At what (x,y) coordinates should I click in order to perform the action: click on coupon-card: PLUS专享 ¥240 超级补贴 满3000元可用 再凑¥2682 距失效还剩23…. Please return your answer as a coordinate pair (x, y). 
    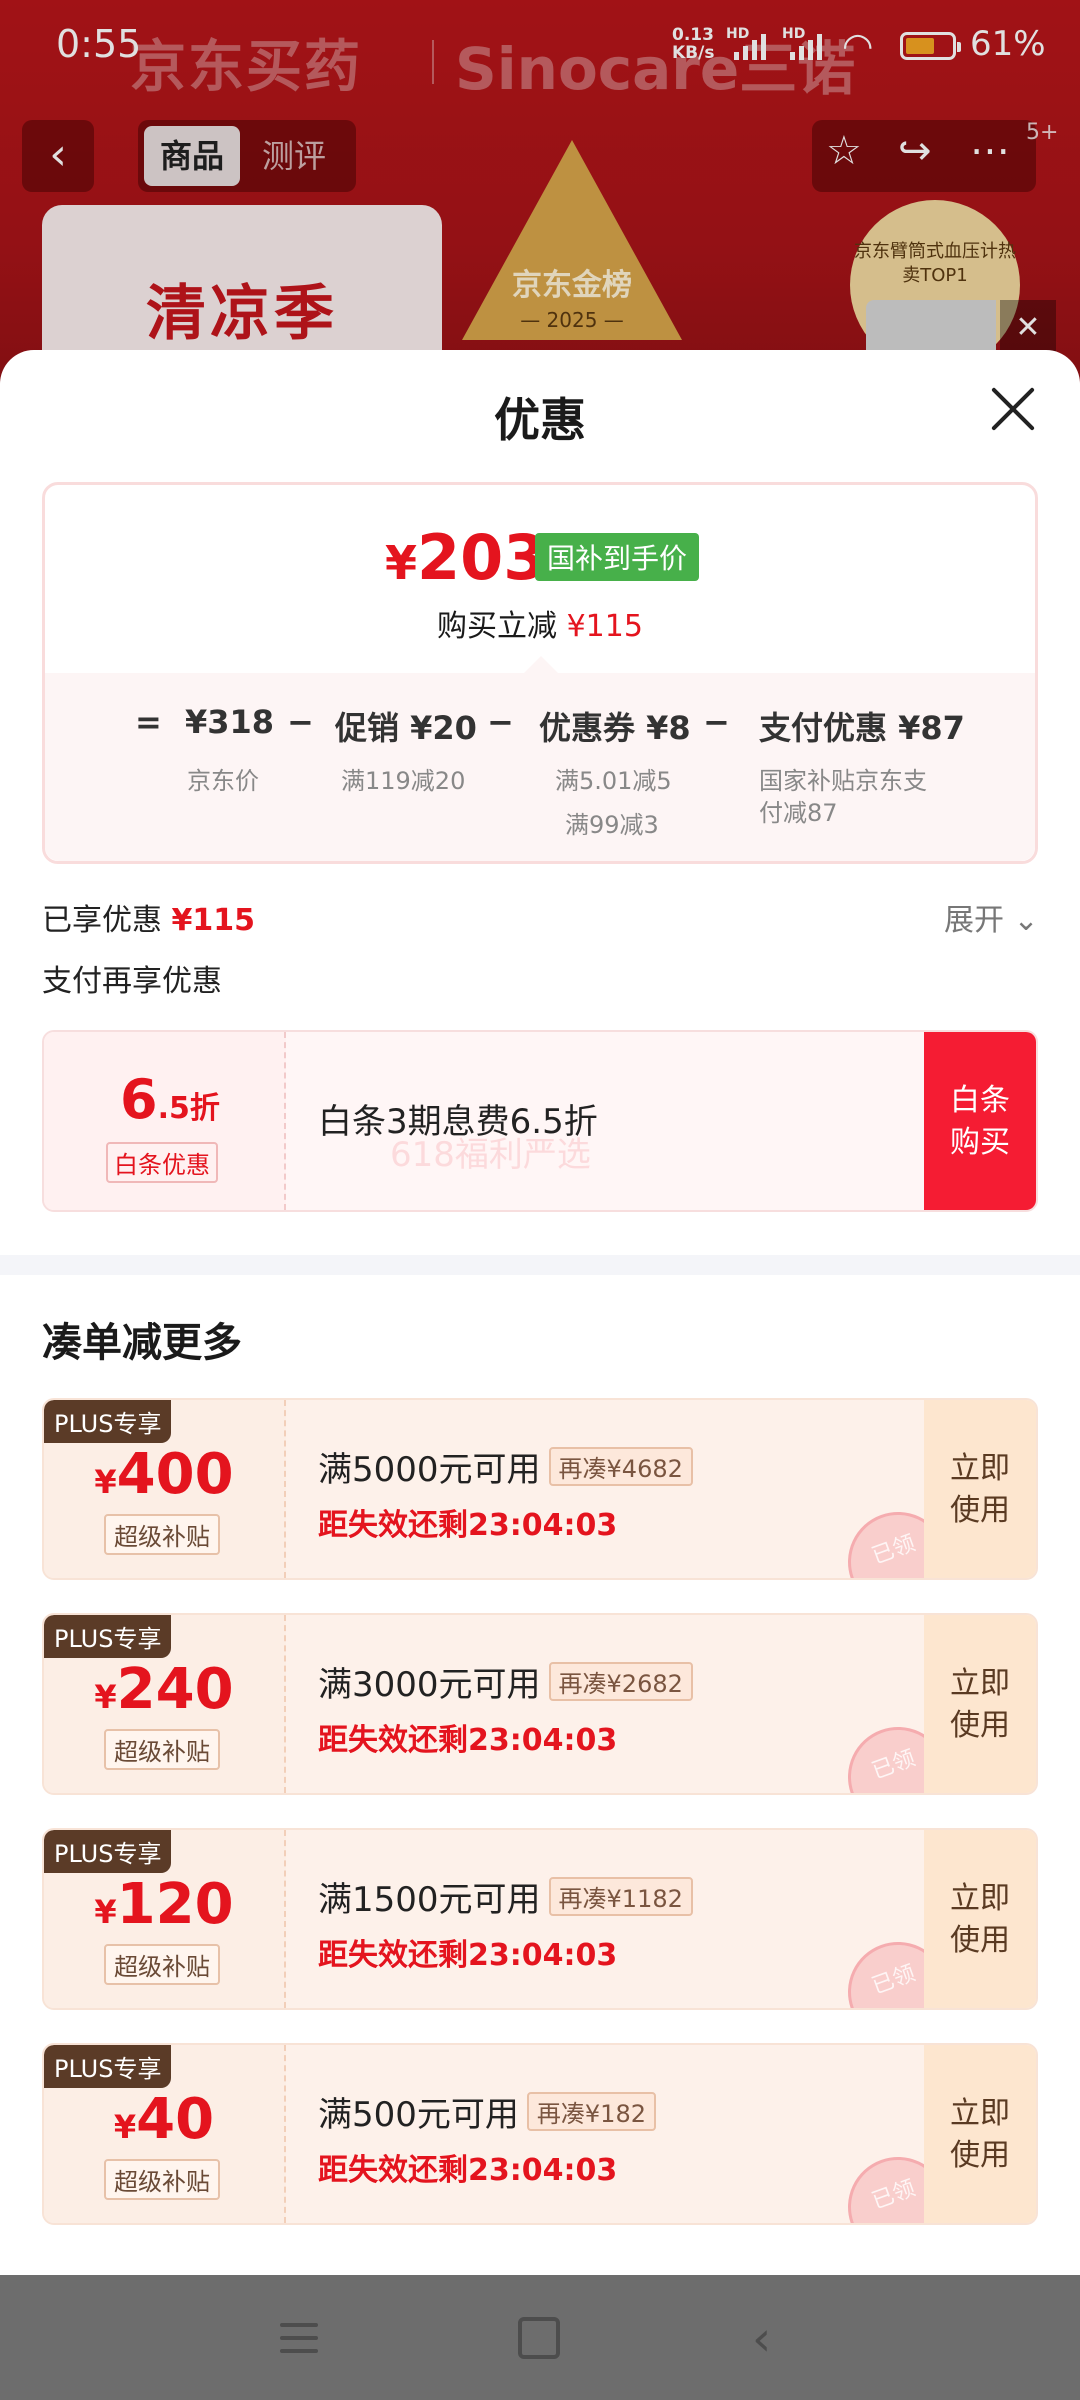
    Looking at the image, I should click on (540, 1704).